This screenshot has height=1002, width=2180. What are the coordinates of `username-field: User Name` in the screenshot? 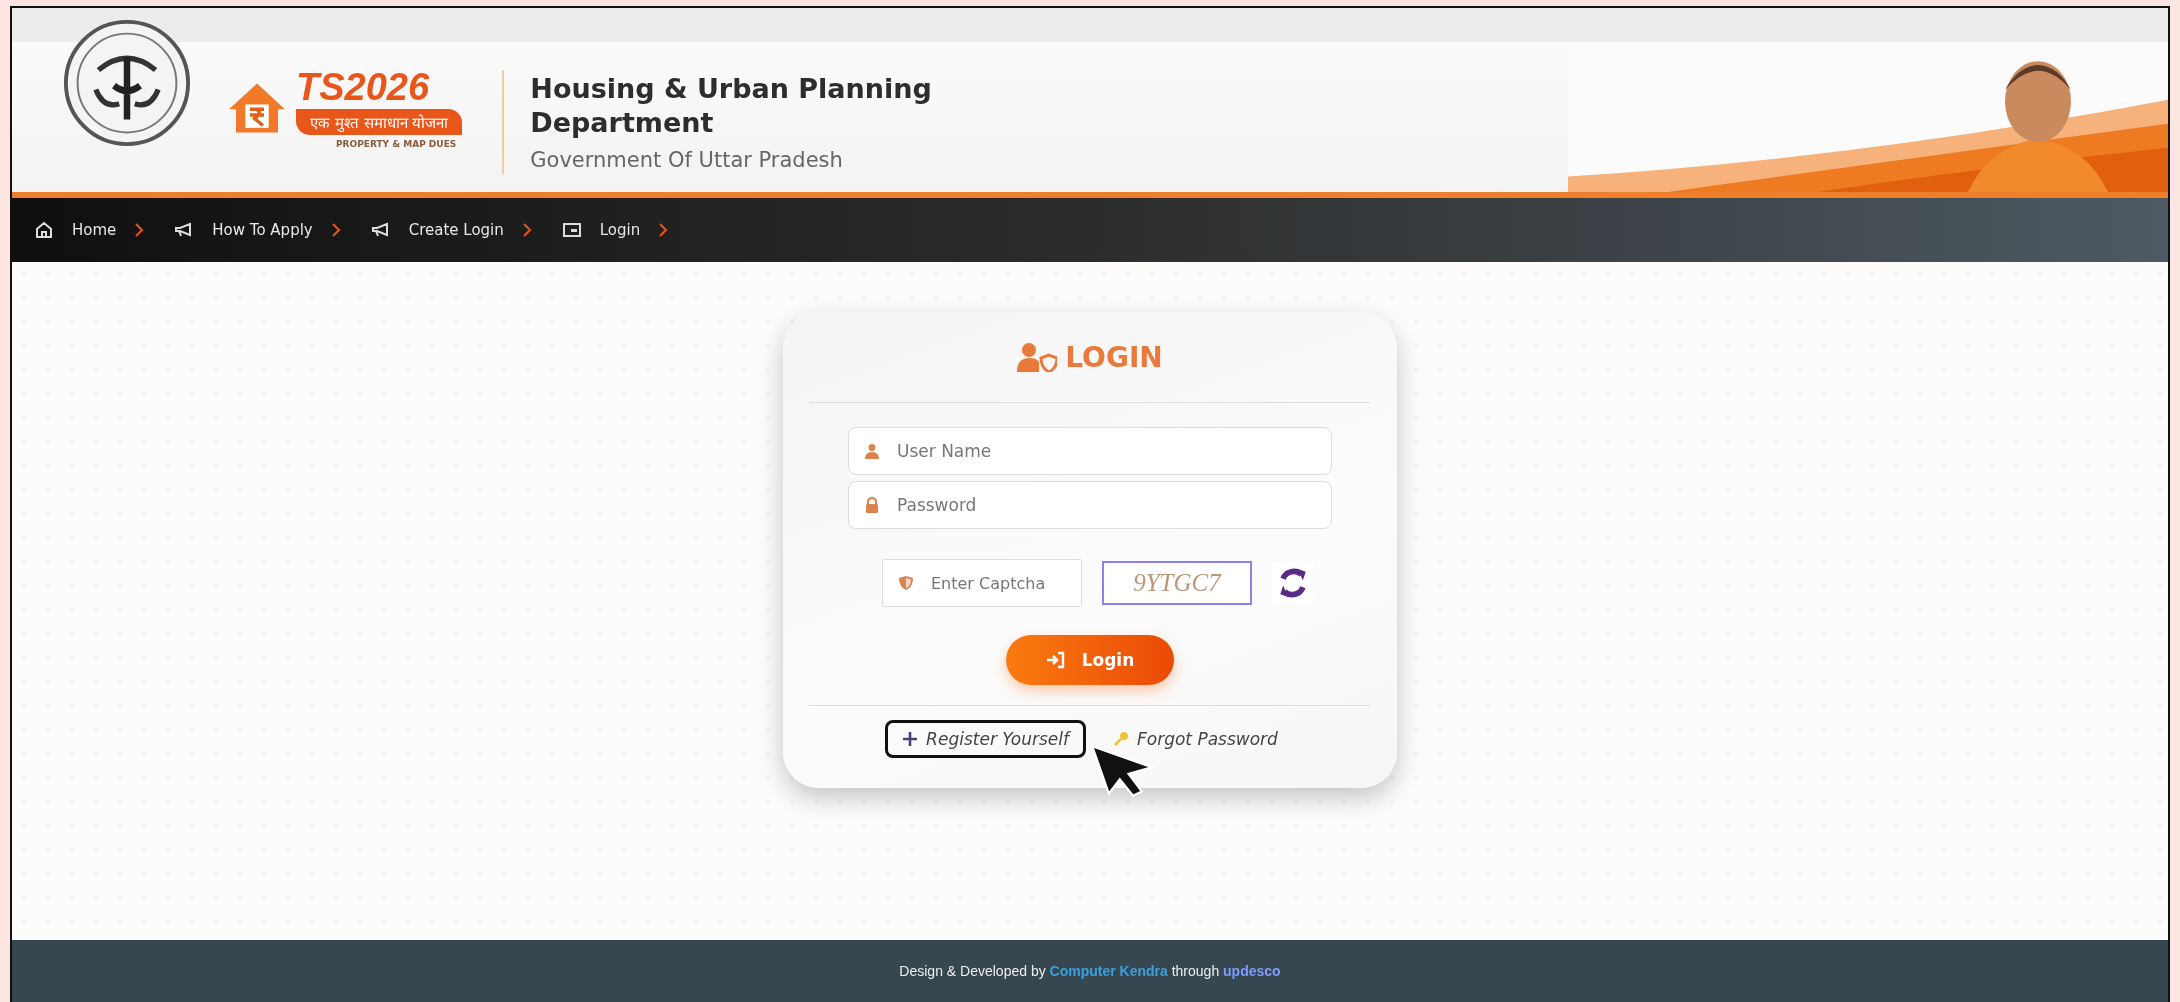 It's located at (1090, 451).